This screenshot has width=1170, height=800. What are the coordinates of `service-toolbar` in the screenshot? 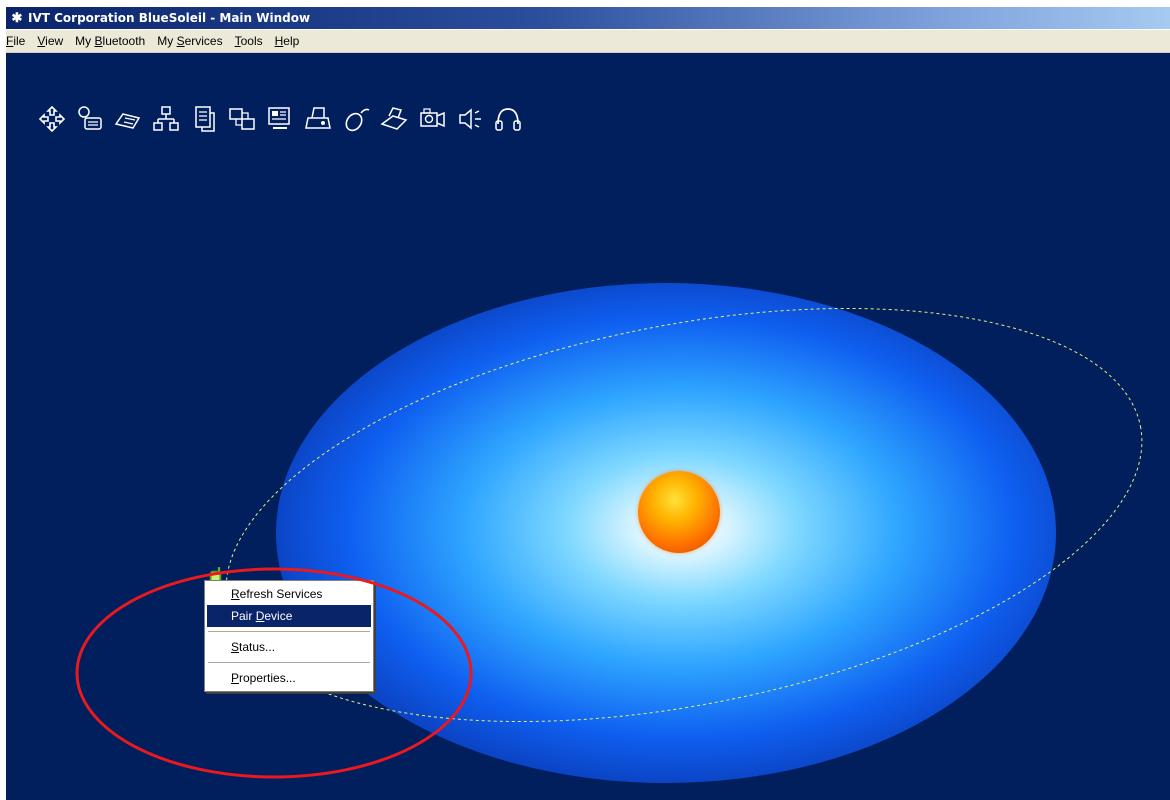 It's located at (280, 119).